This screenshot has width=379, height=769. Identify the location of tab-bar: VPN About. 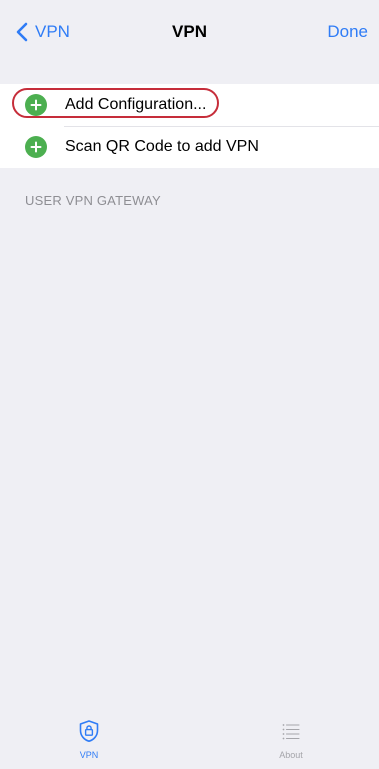
(189, 740).